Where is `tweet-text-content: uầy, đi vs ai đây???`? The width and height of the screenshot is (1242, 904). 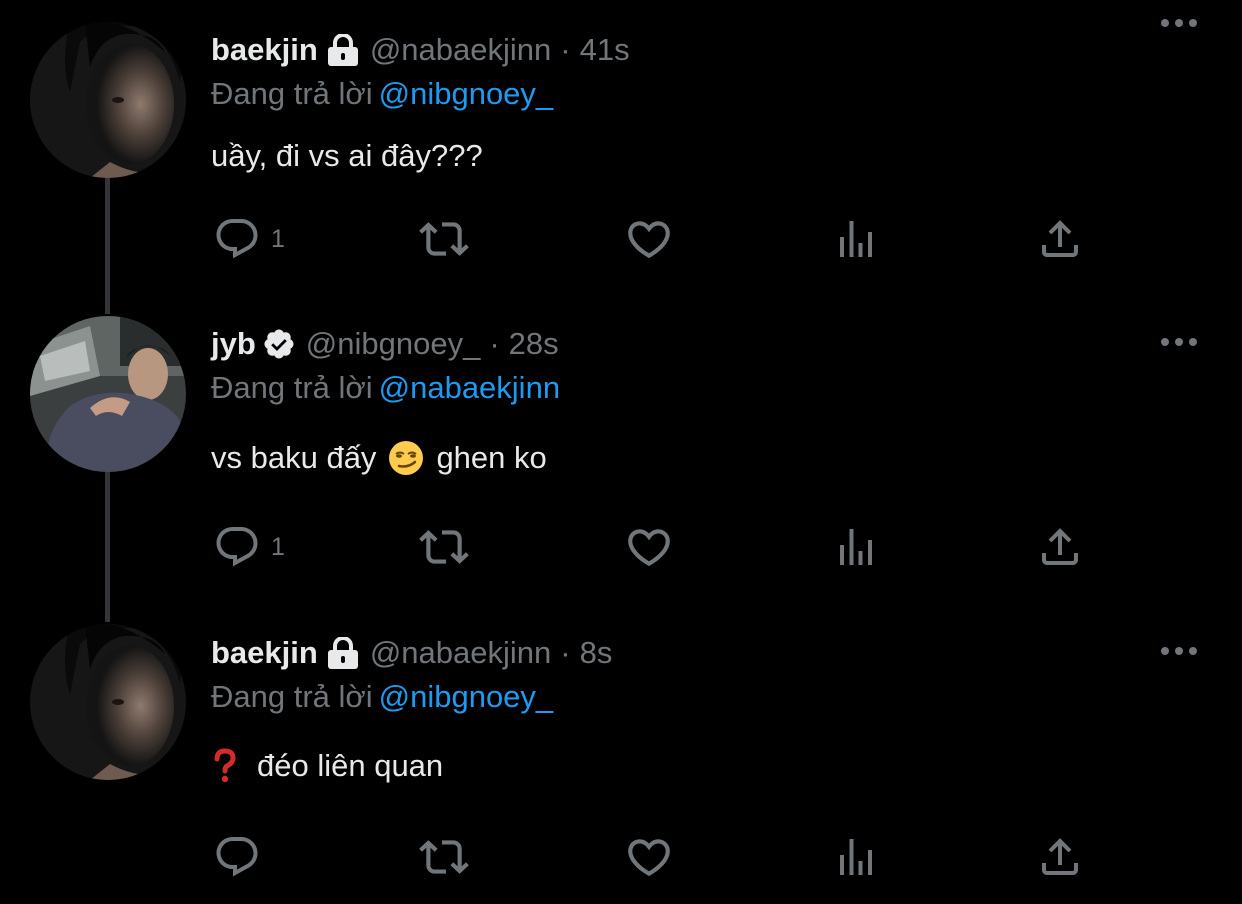 tweet-text-content: uầy, đi vs ai đây??? is located at coordinates (347, 155).